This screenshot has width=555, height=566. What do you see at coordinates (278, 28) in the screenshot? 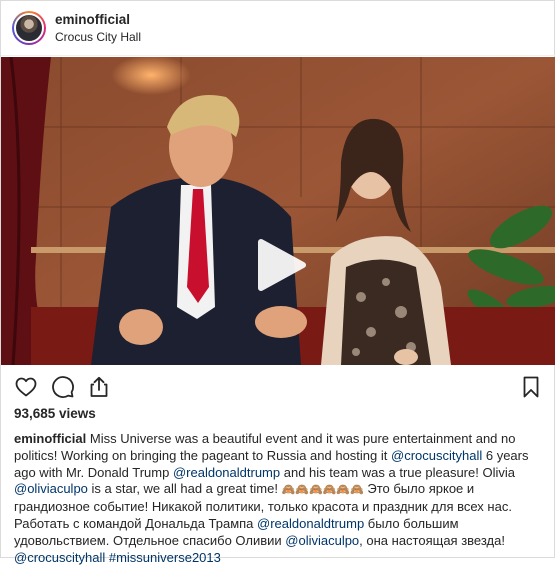
I see `post-header: eminofficial Crocus City Hall` at bounding box center [278, 28].